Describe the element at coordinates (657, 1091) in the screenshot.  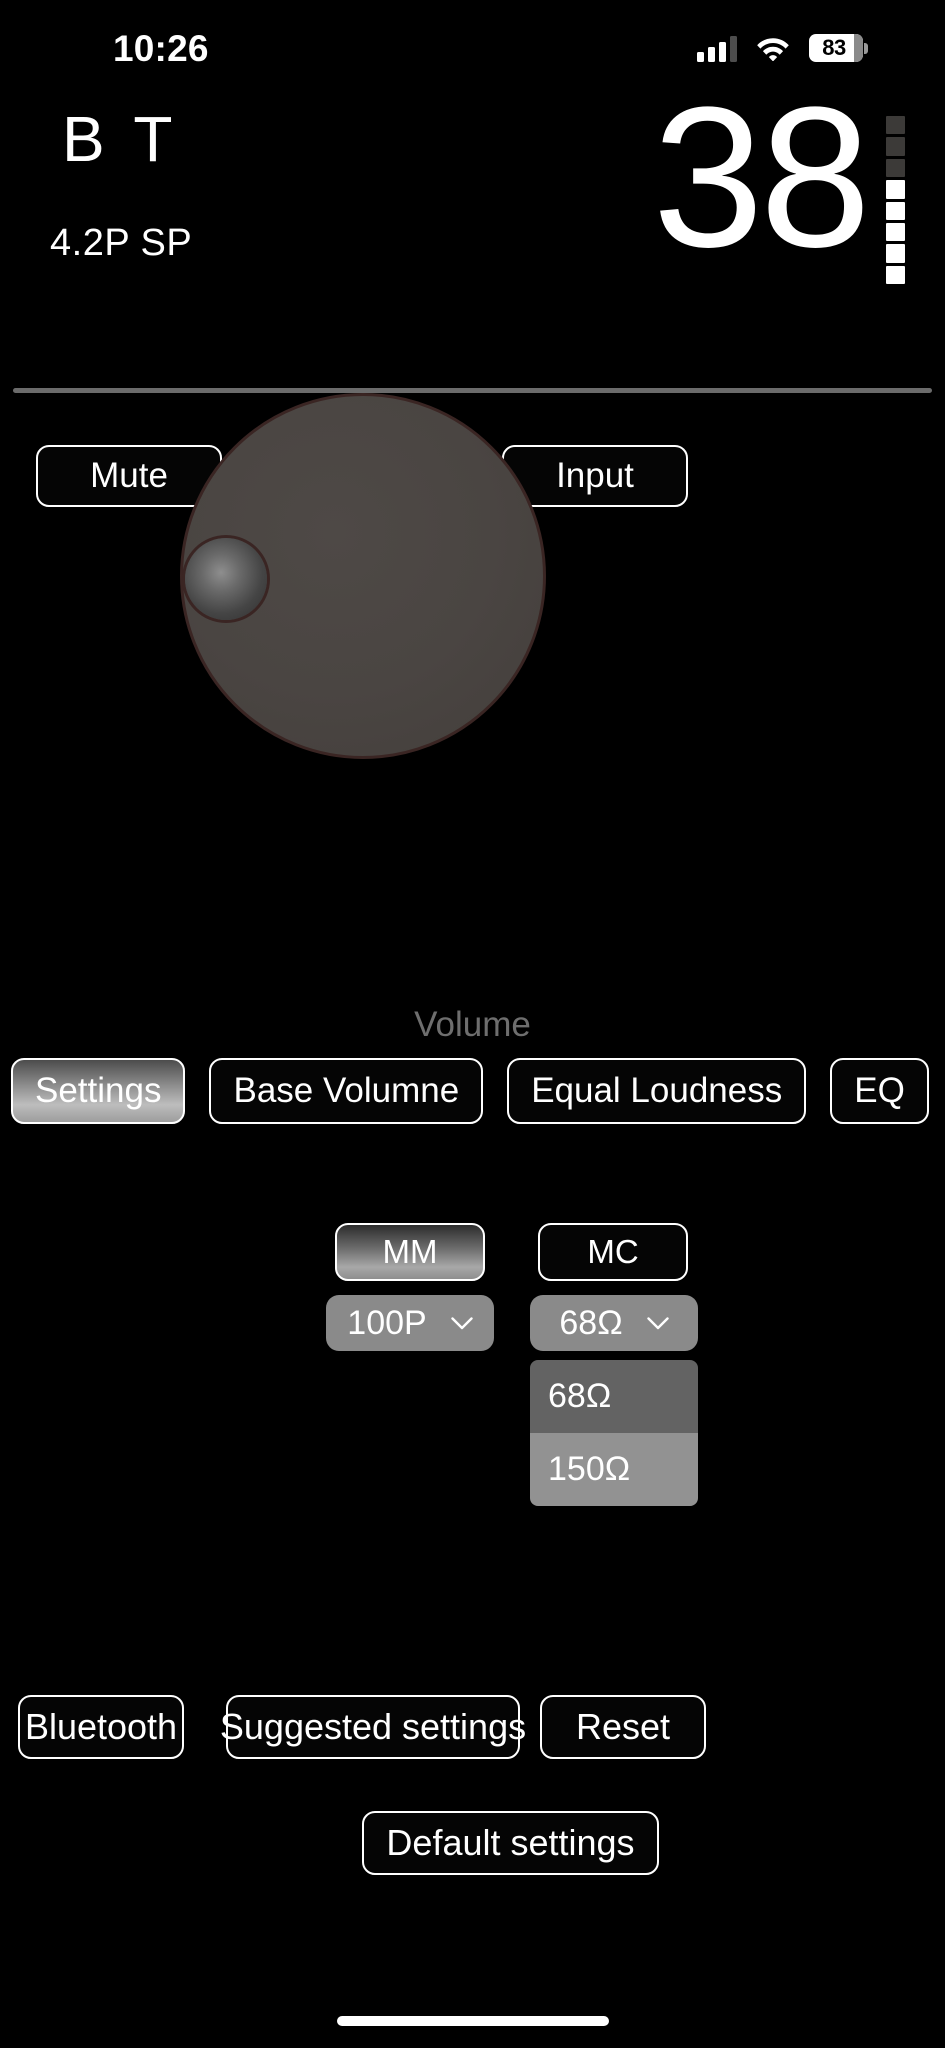
I see `tab-equal-loudness: Equal Loudness` at that location.